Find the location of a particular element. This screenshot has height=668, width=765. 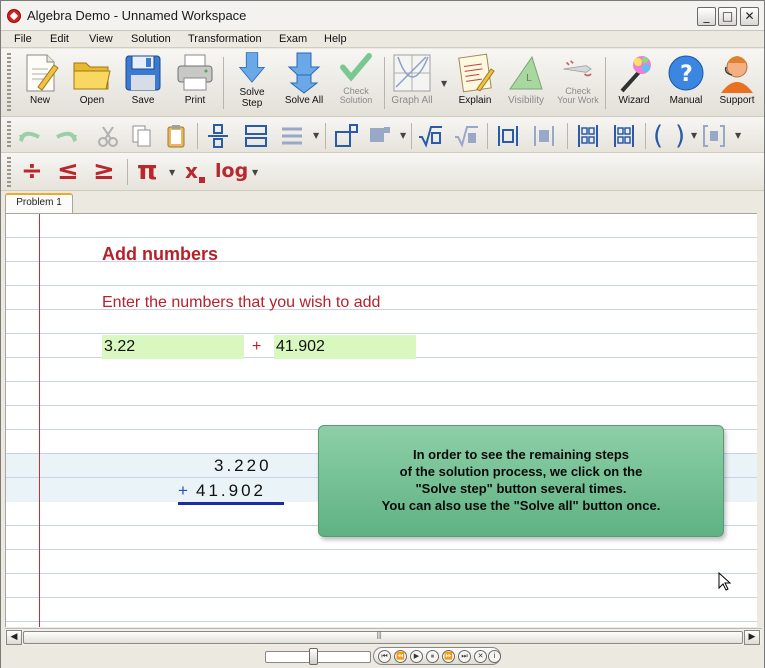

support-button: Support is located at coordinates (737, 82).